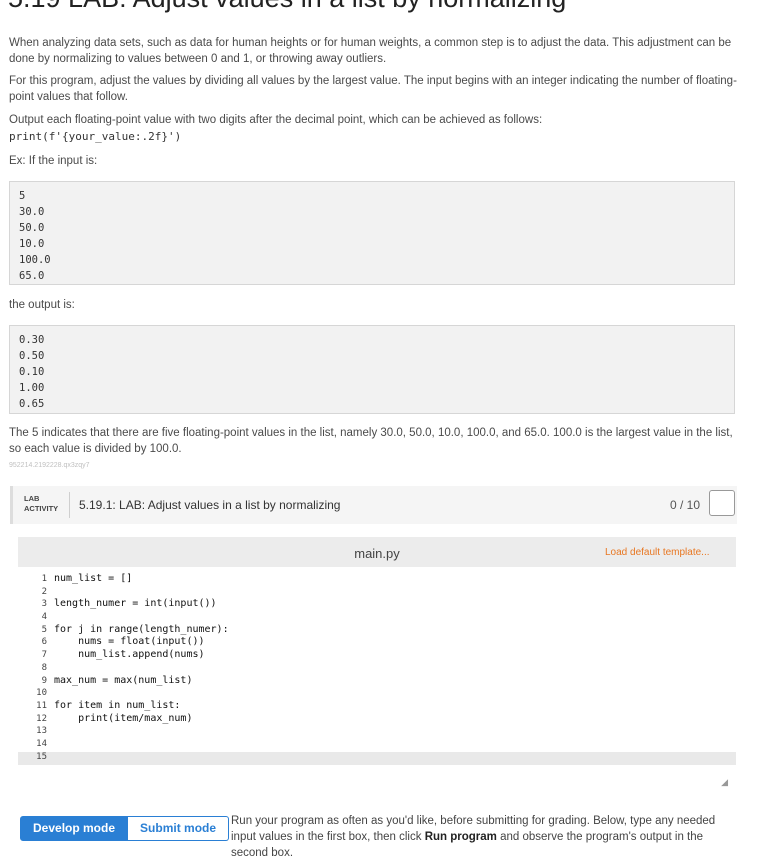  I want to click on line-number: 8, so click(44, 667).